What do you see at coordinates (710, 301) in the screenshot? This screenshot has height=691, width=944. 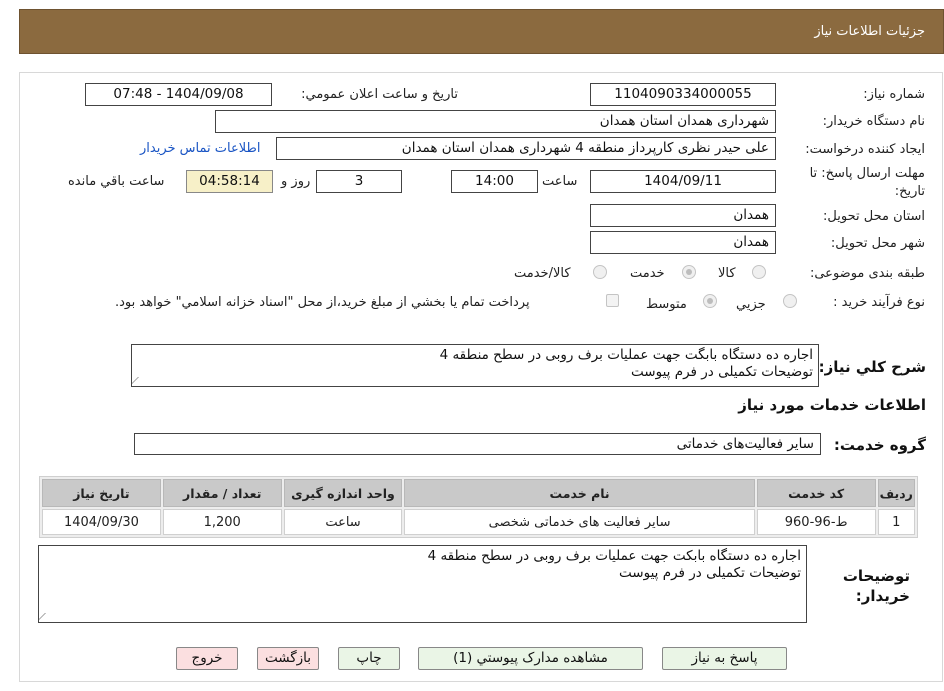 I see `process-radio-medium` at bounding box center [710, 301].